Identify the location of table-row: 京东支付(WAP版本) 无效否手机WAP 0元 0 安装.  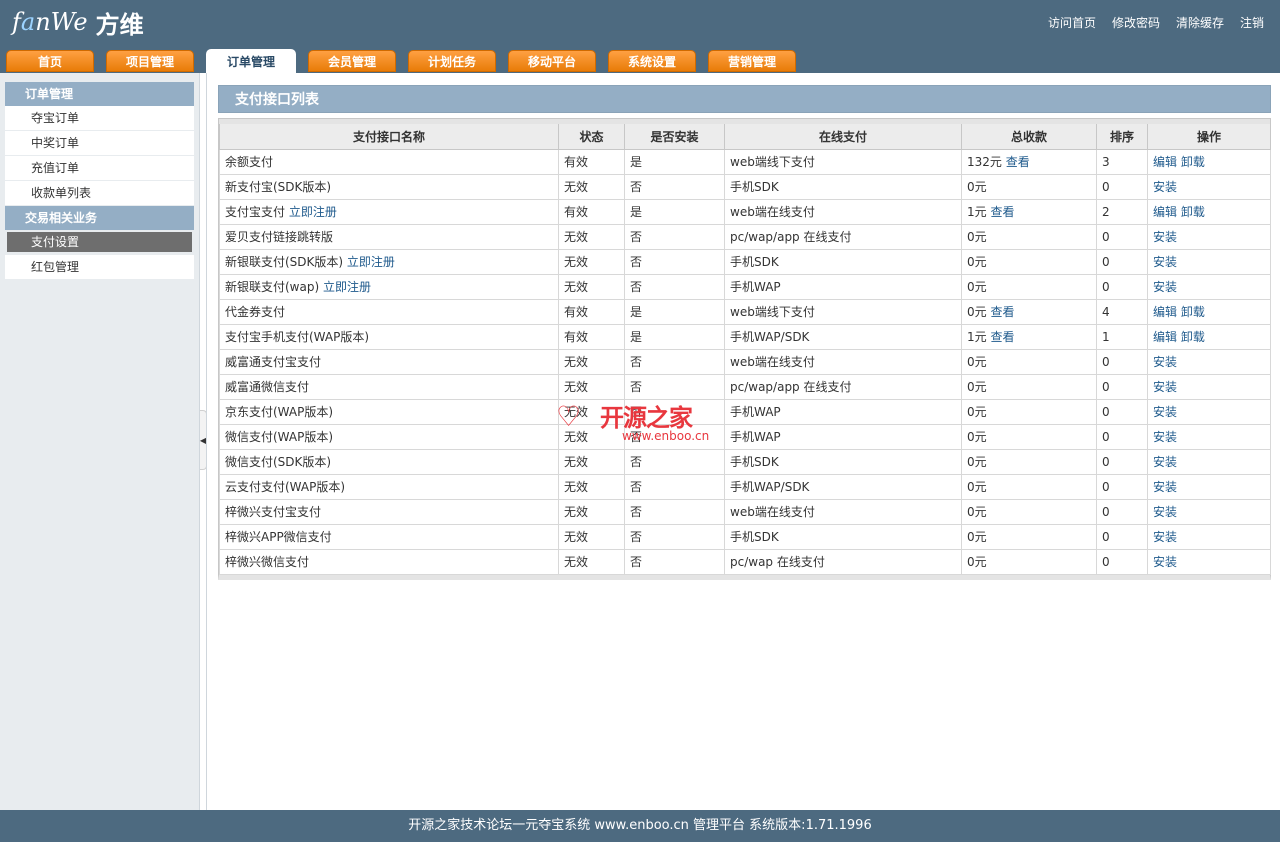
(745, 411).